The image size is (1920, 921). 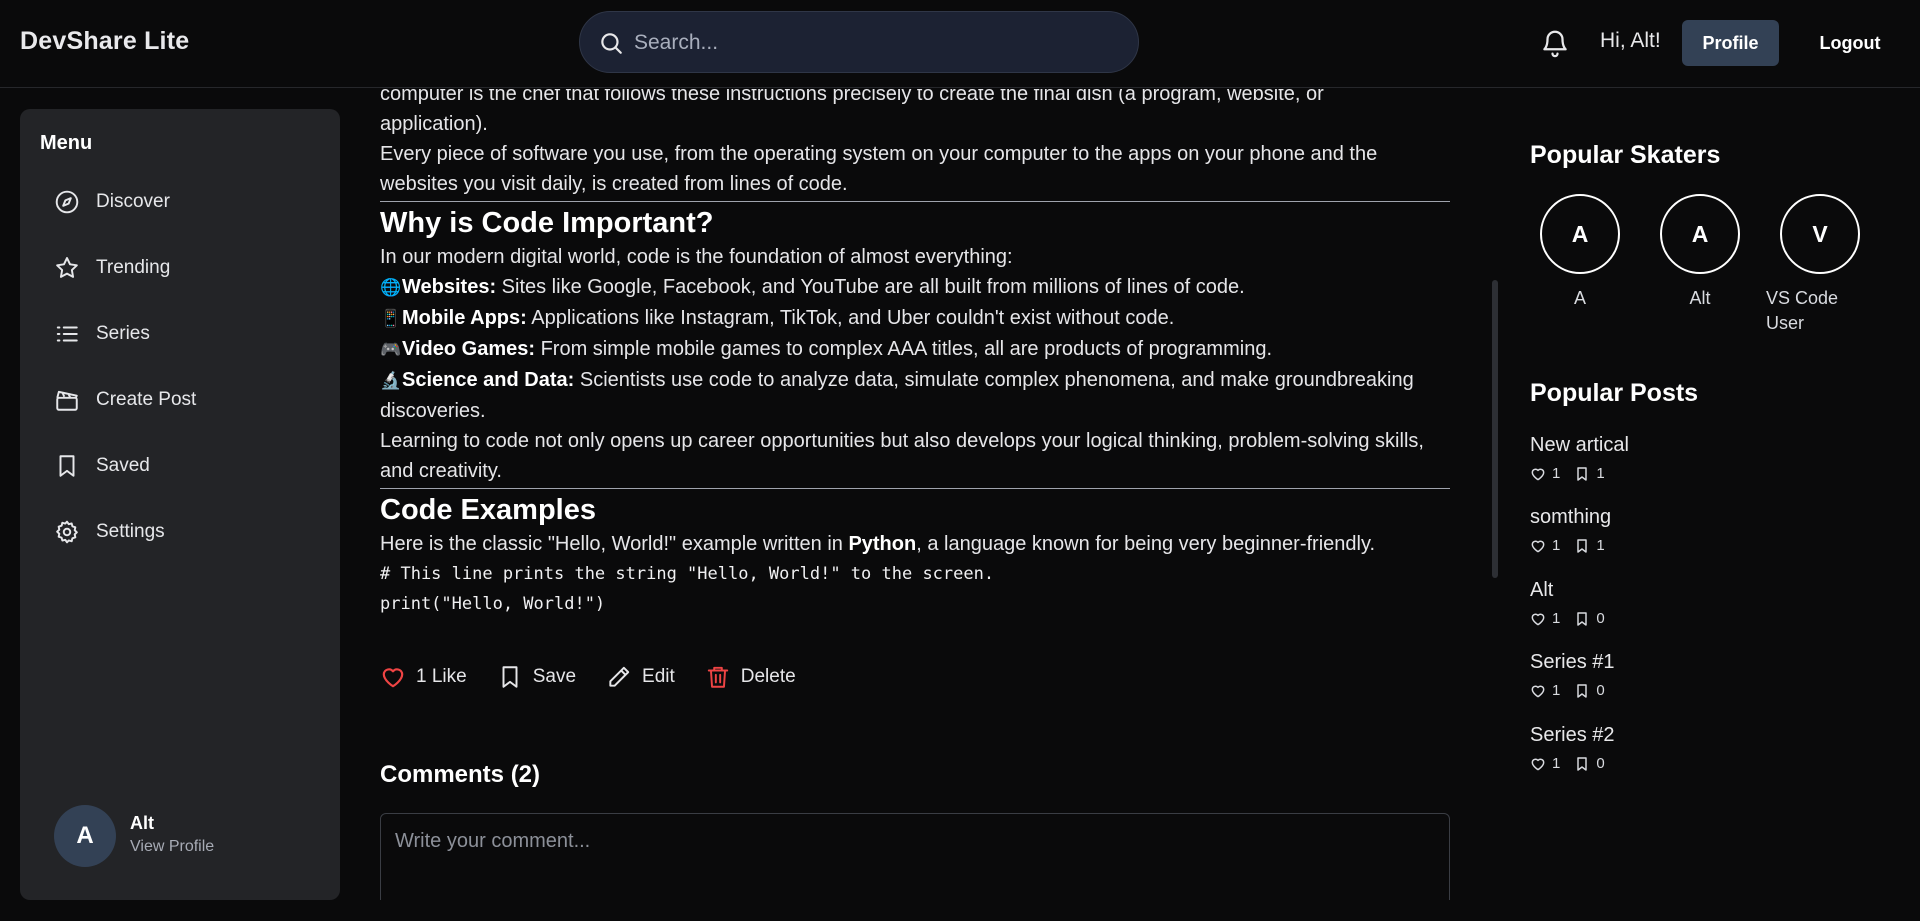 I want to click on view-profile-link: View Profile, so click(x=172, y=847).